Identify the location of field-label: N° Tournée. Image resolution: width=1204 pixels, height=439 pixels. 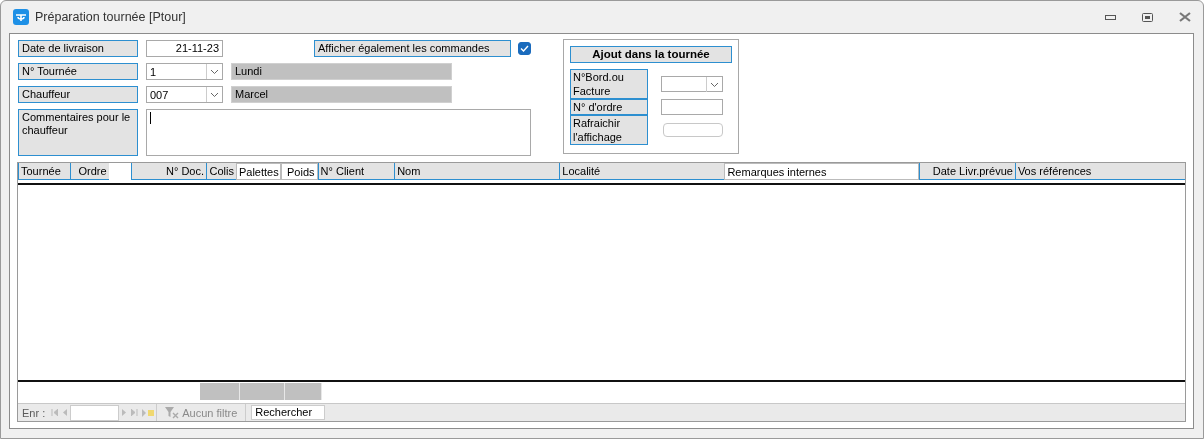
(78, 71).